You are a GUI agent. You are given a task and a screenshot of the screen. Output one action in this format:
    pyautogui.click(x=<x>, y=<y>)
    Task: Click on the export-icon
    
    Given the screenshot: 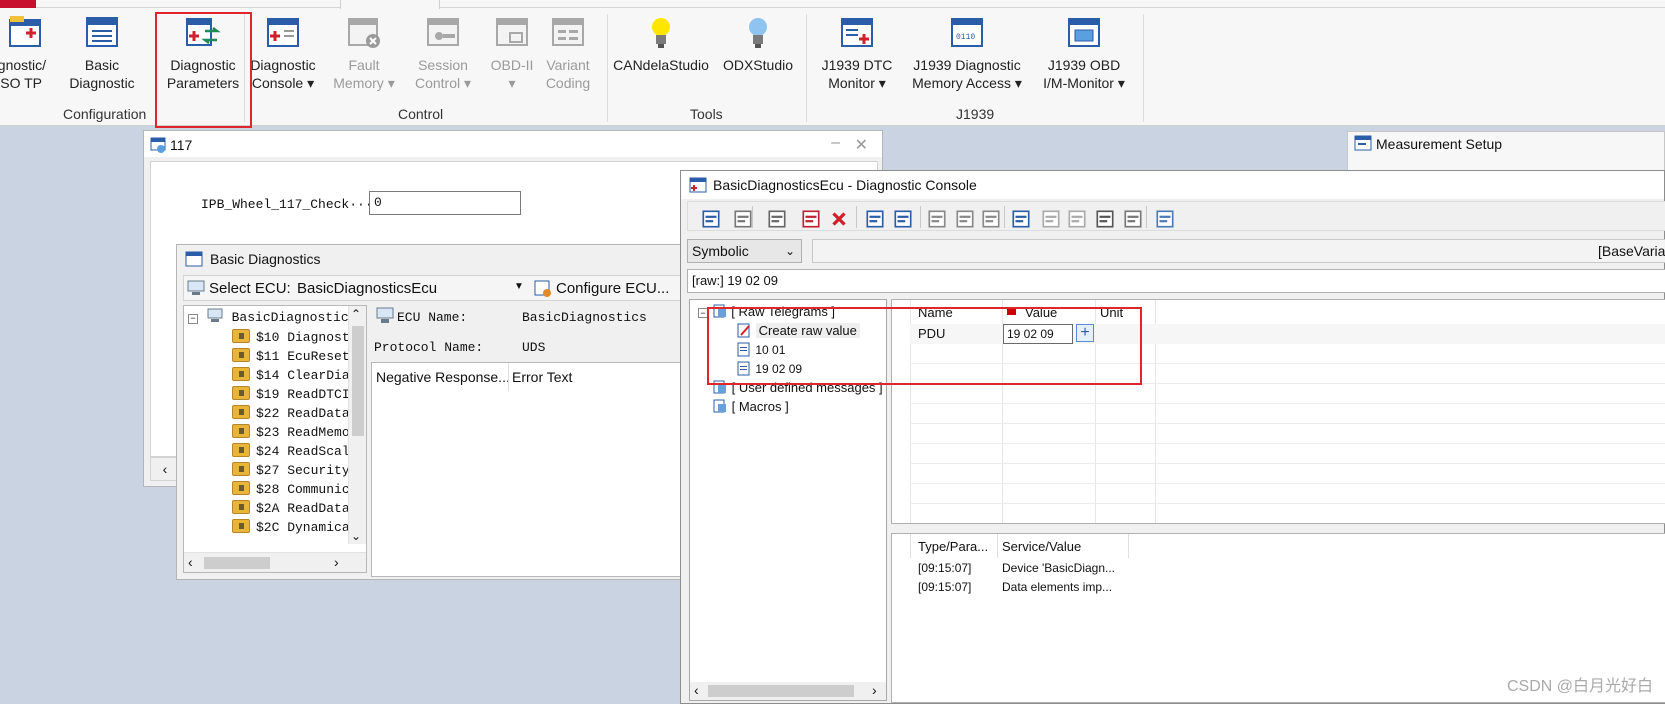 What is the action you would take?
    pyautogui.click(x=937, y=219)
    